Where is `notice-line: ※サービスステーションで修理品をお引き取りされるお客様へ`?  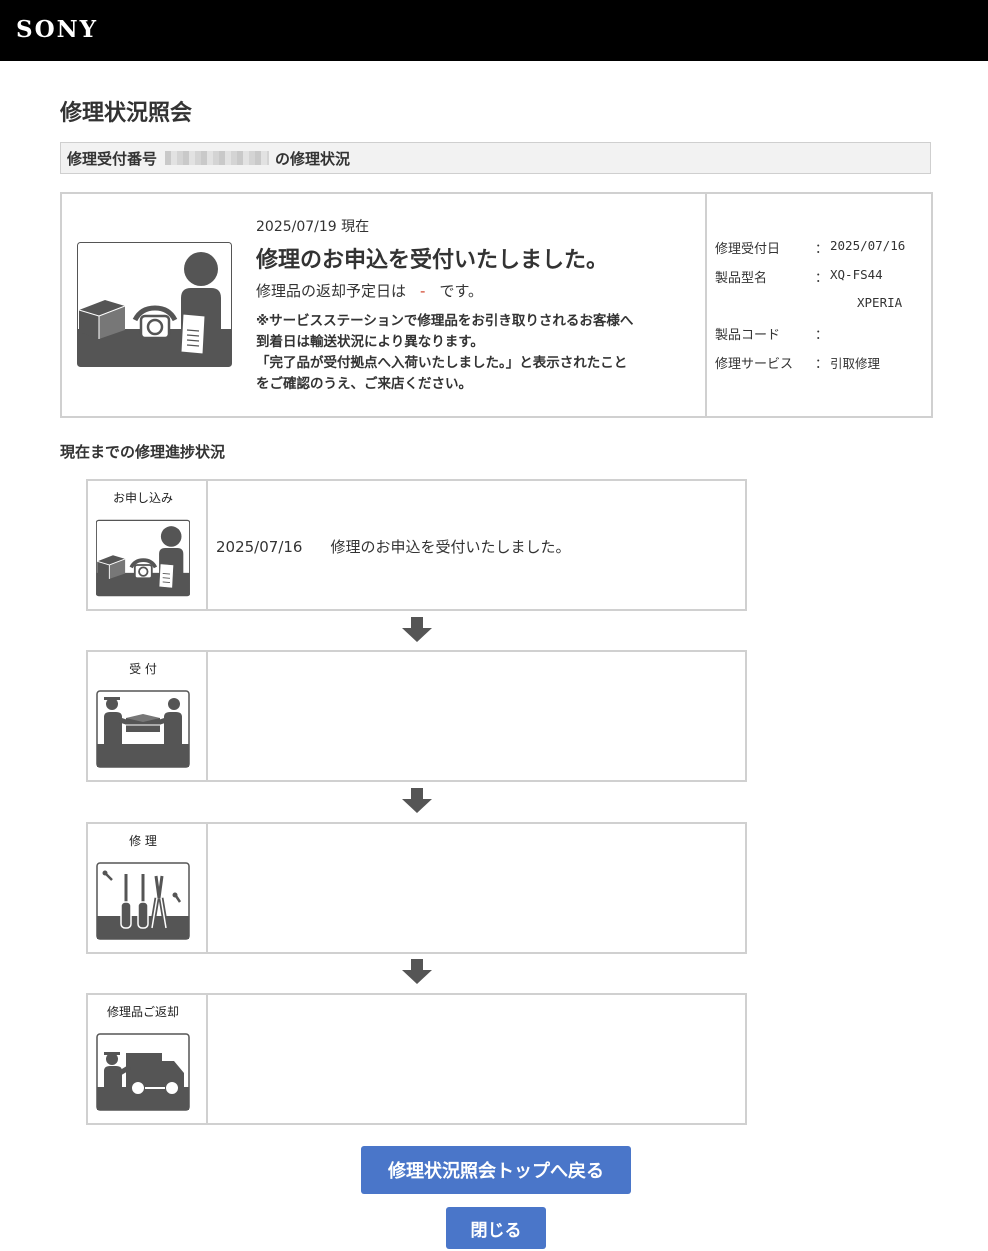
notice-line: ※サービスステーションで修理品をお引き取りされるお客様へ is located at coordinates (445, 321).